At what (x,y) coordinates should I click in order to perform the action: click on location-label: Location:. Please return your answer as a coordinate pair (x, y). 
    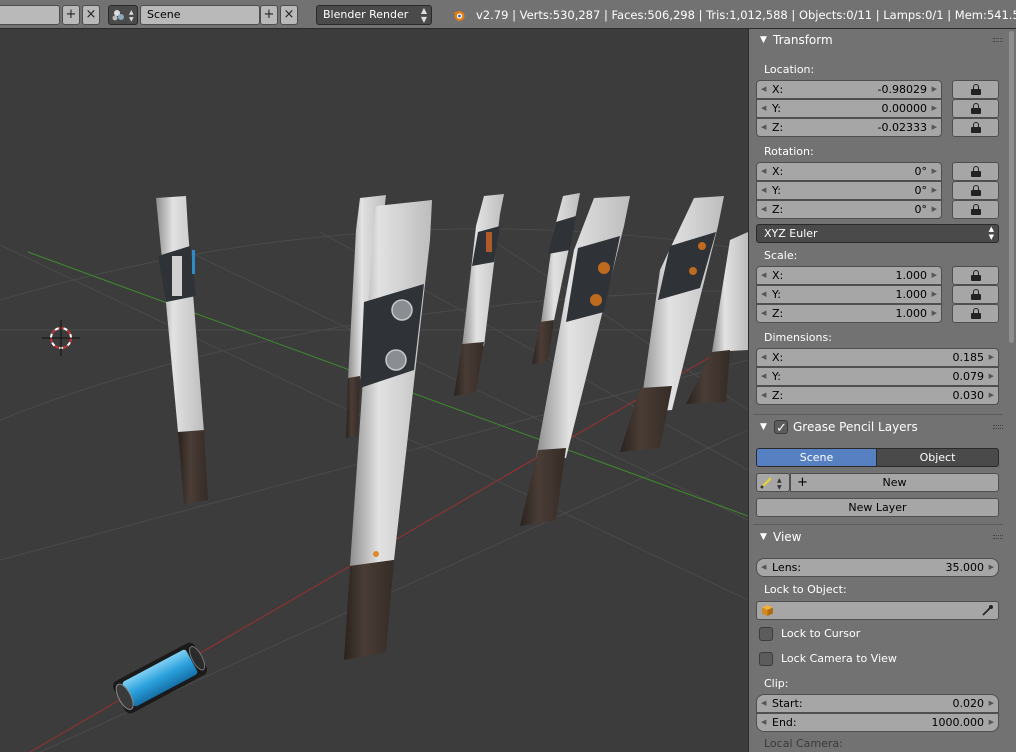
    Looking at the image, I should click on (789, 69).